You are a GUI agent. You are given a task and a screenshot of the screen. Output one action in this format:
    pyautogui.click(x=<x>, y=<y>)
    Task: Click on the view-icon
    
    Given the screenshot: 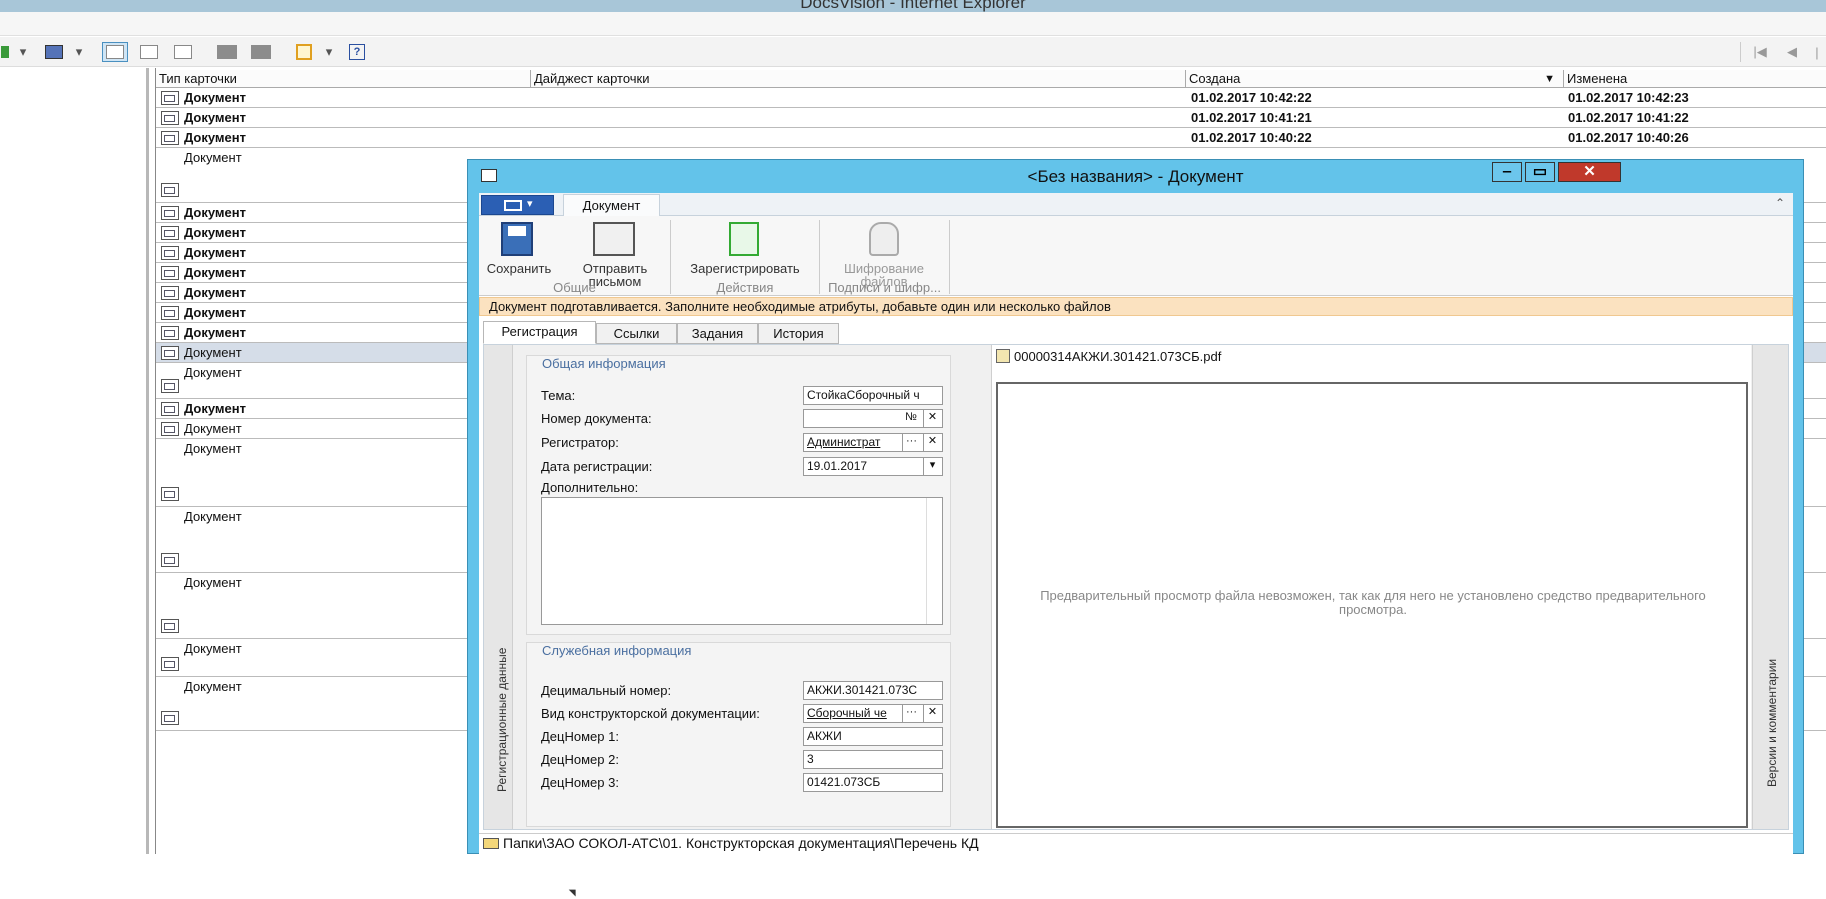 What is the action you would take?
    pyautogui.click(x=115, y=52)
    